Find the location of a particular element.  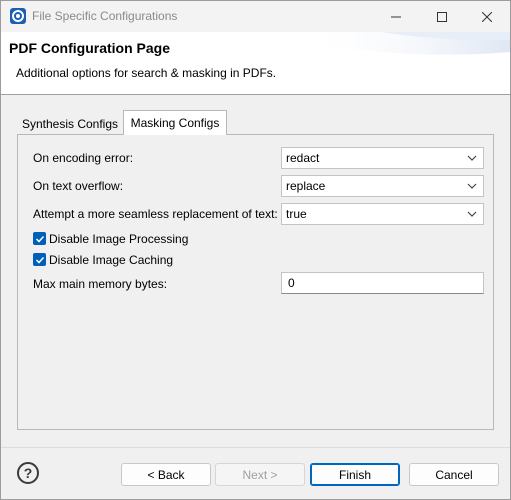

tab-masking-configs: Masking Configs is located at coordinates (175, 122).